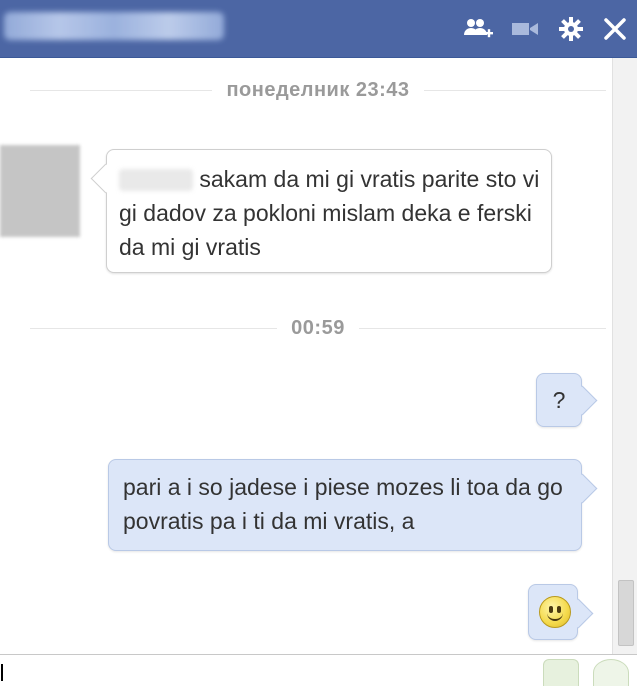 Image resolution: width=637 pixels, height=686 pixels. Describe the element at coordinates (545, 28) in the screenshot. I see `titlebar-actions` at that location.